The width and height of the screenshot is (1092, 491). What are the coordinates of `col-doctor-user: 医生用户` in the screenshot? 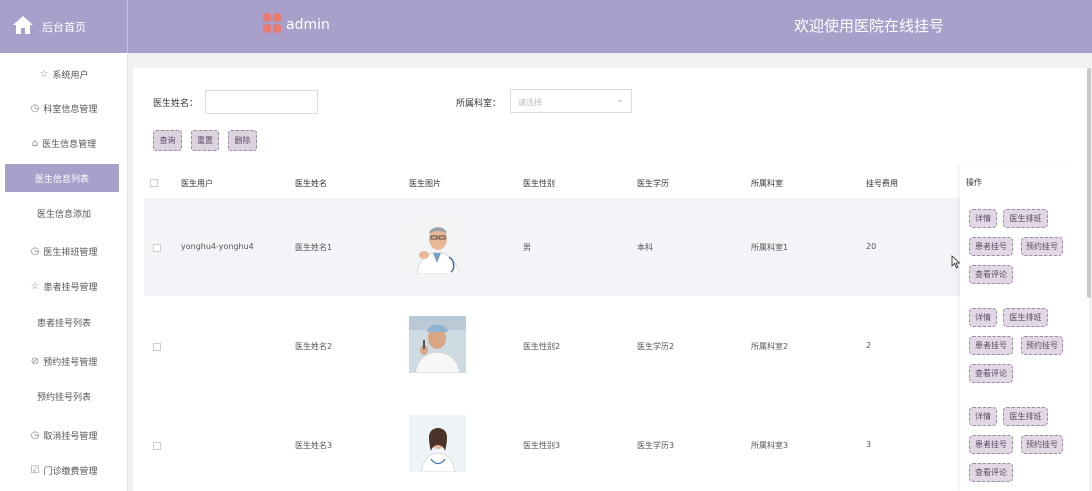 It's located at (197, 183).